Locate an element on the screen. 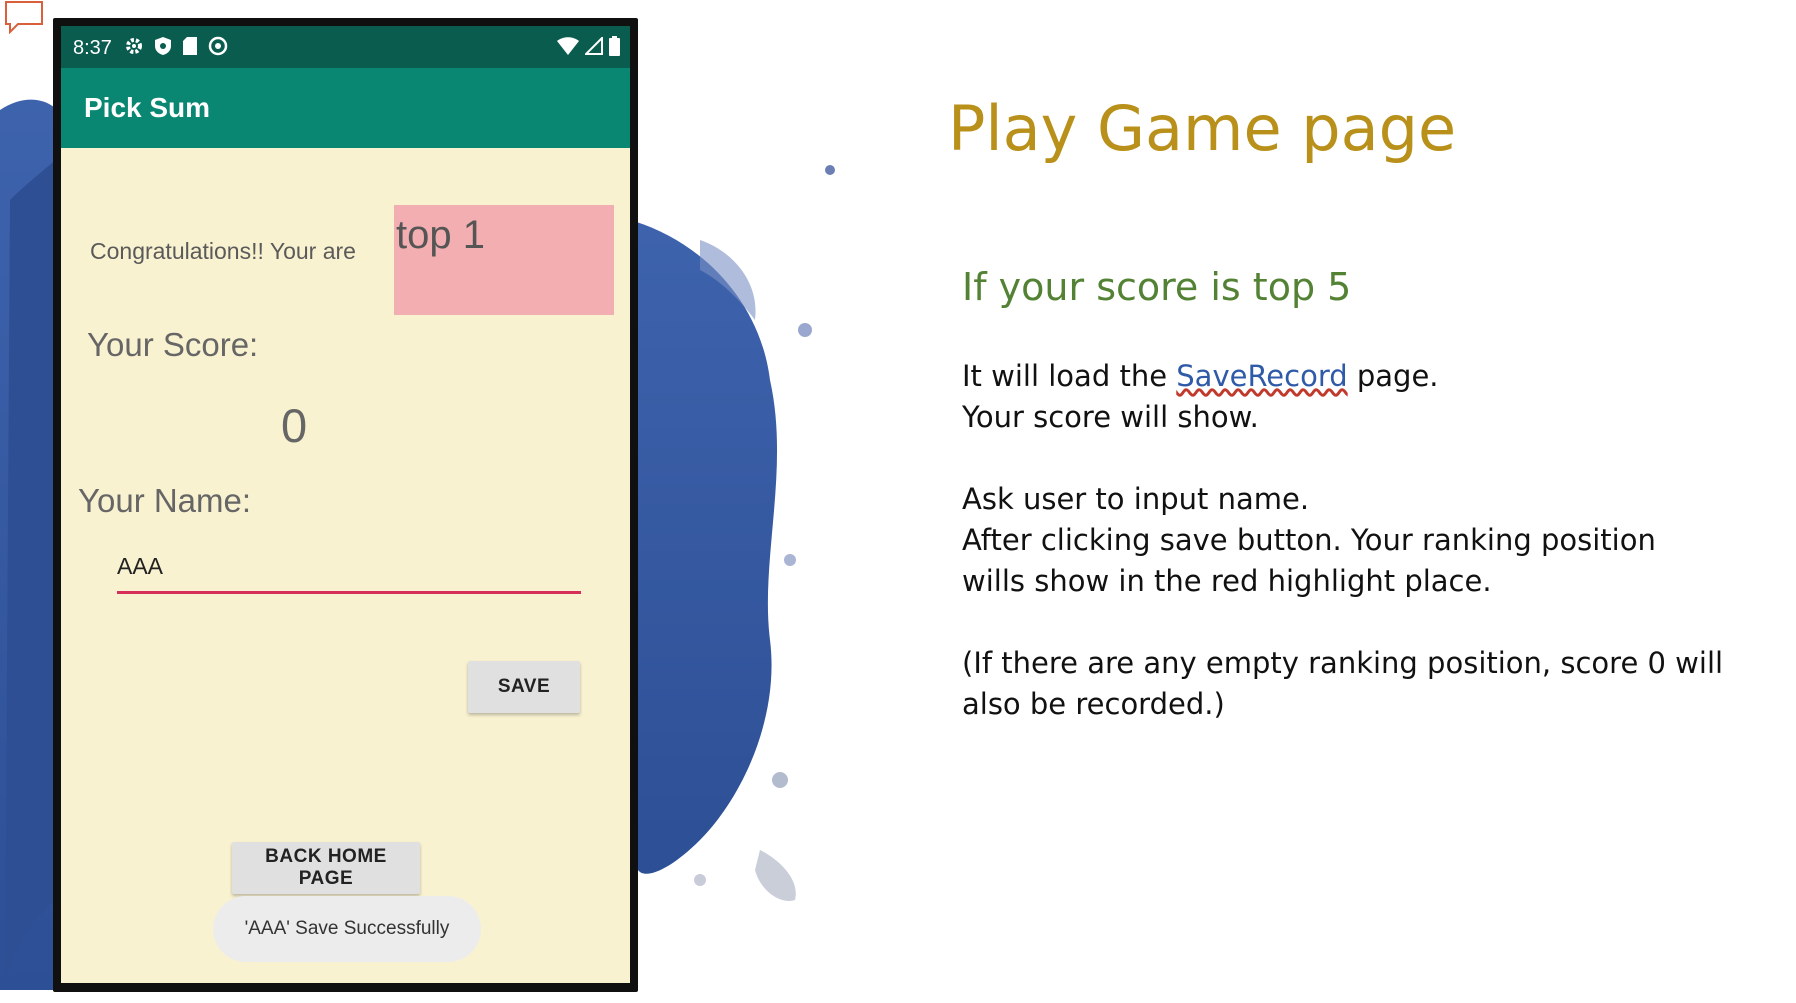  battery-icon is located at coordinates (614, 46).